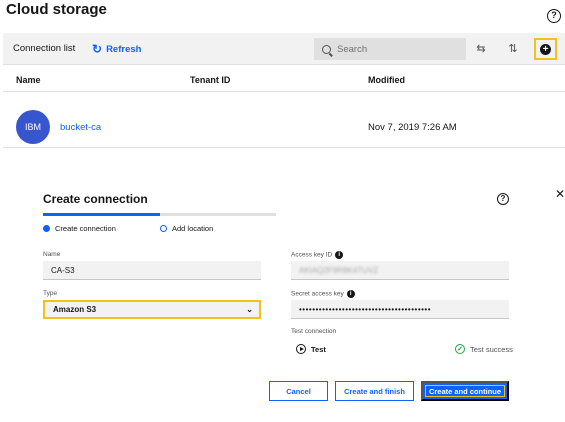 This screenshot has width=565, height=422. I want to click on modal-title: Create connection, so click(95, 199).